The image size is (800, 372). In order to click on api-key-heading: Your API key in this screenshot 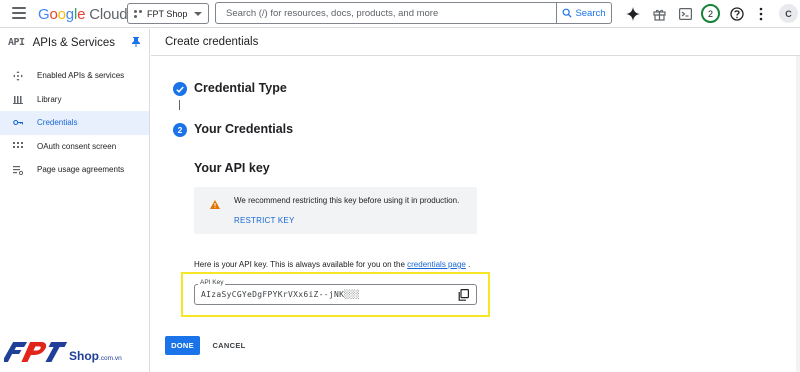, I will do `click(232, 168)`.